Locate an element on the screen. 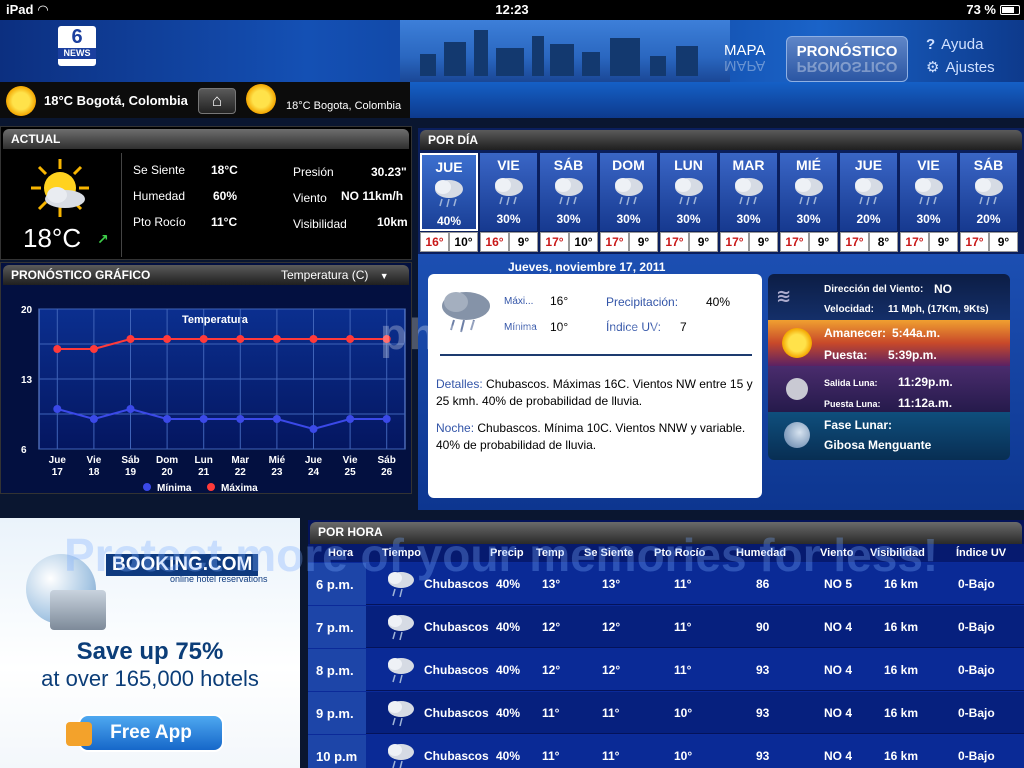 The height and width of the screenshot is (768, 1024). hourly-cell-uv: 0-Bajo is located at coordinates (976, 670).